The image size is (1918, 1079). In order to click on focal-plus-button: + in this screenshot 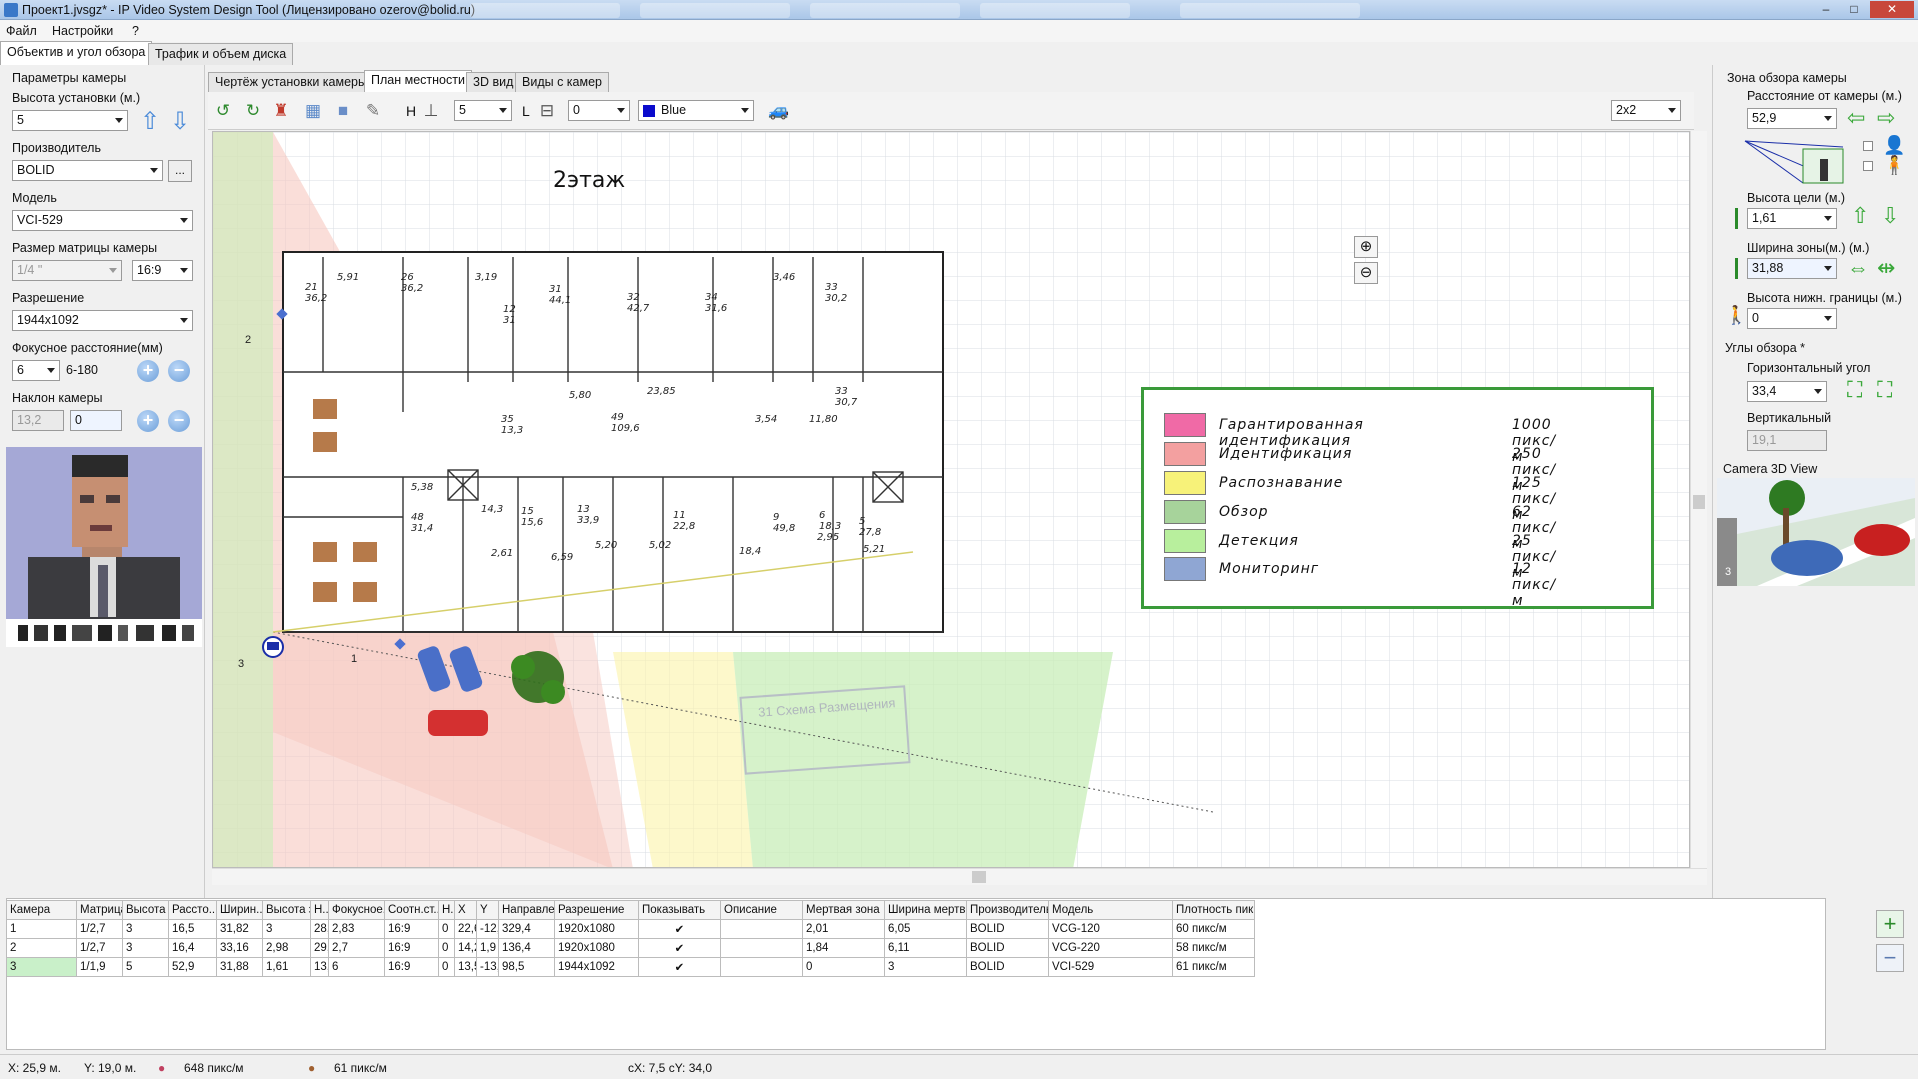, I will do `click(148, 371)`.